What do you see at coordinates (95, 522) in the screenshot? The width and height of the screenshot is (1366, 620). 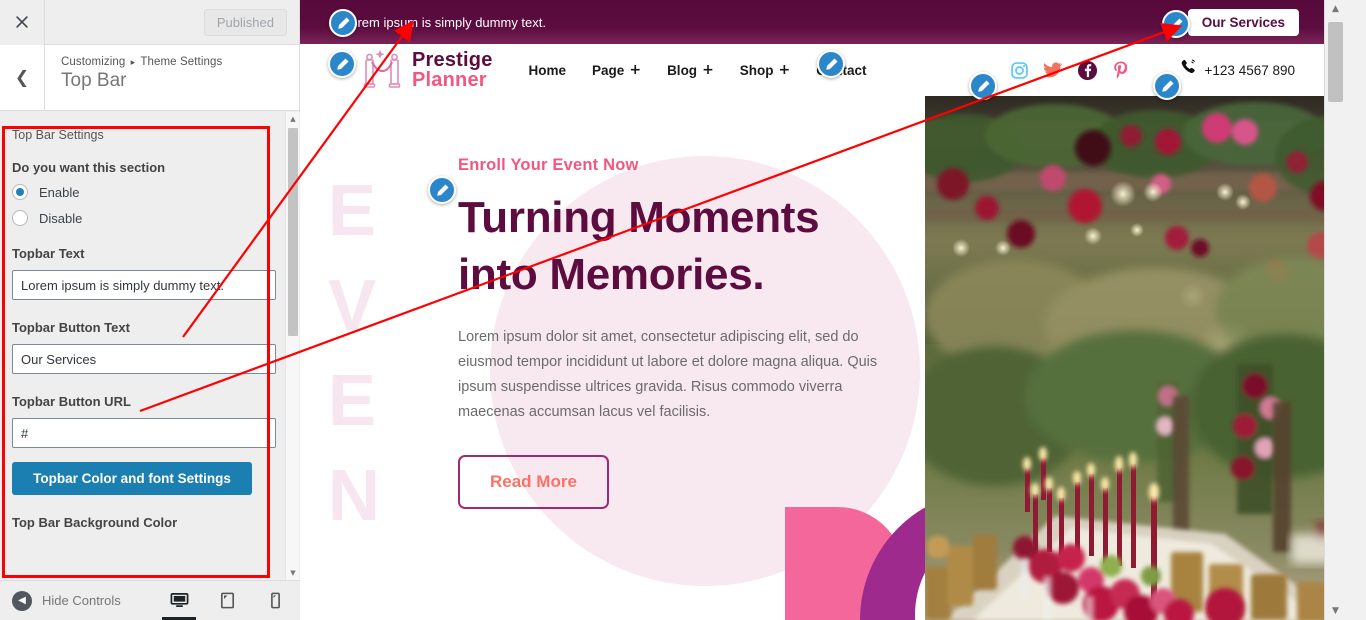 I see `topbar-background-color-label: Top Bar Background Color` at bounding box center [95, 522].